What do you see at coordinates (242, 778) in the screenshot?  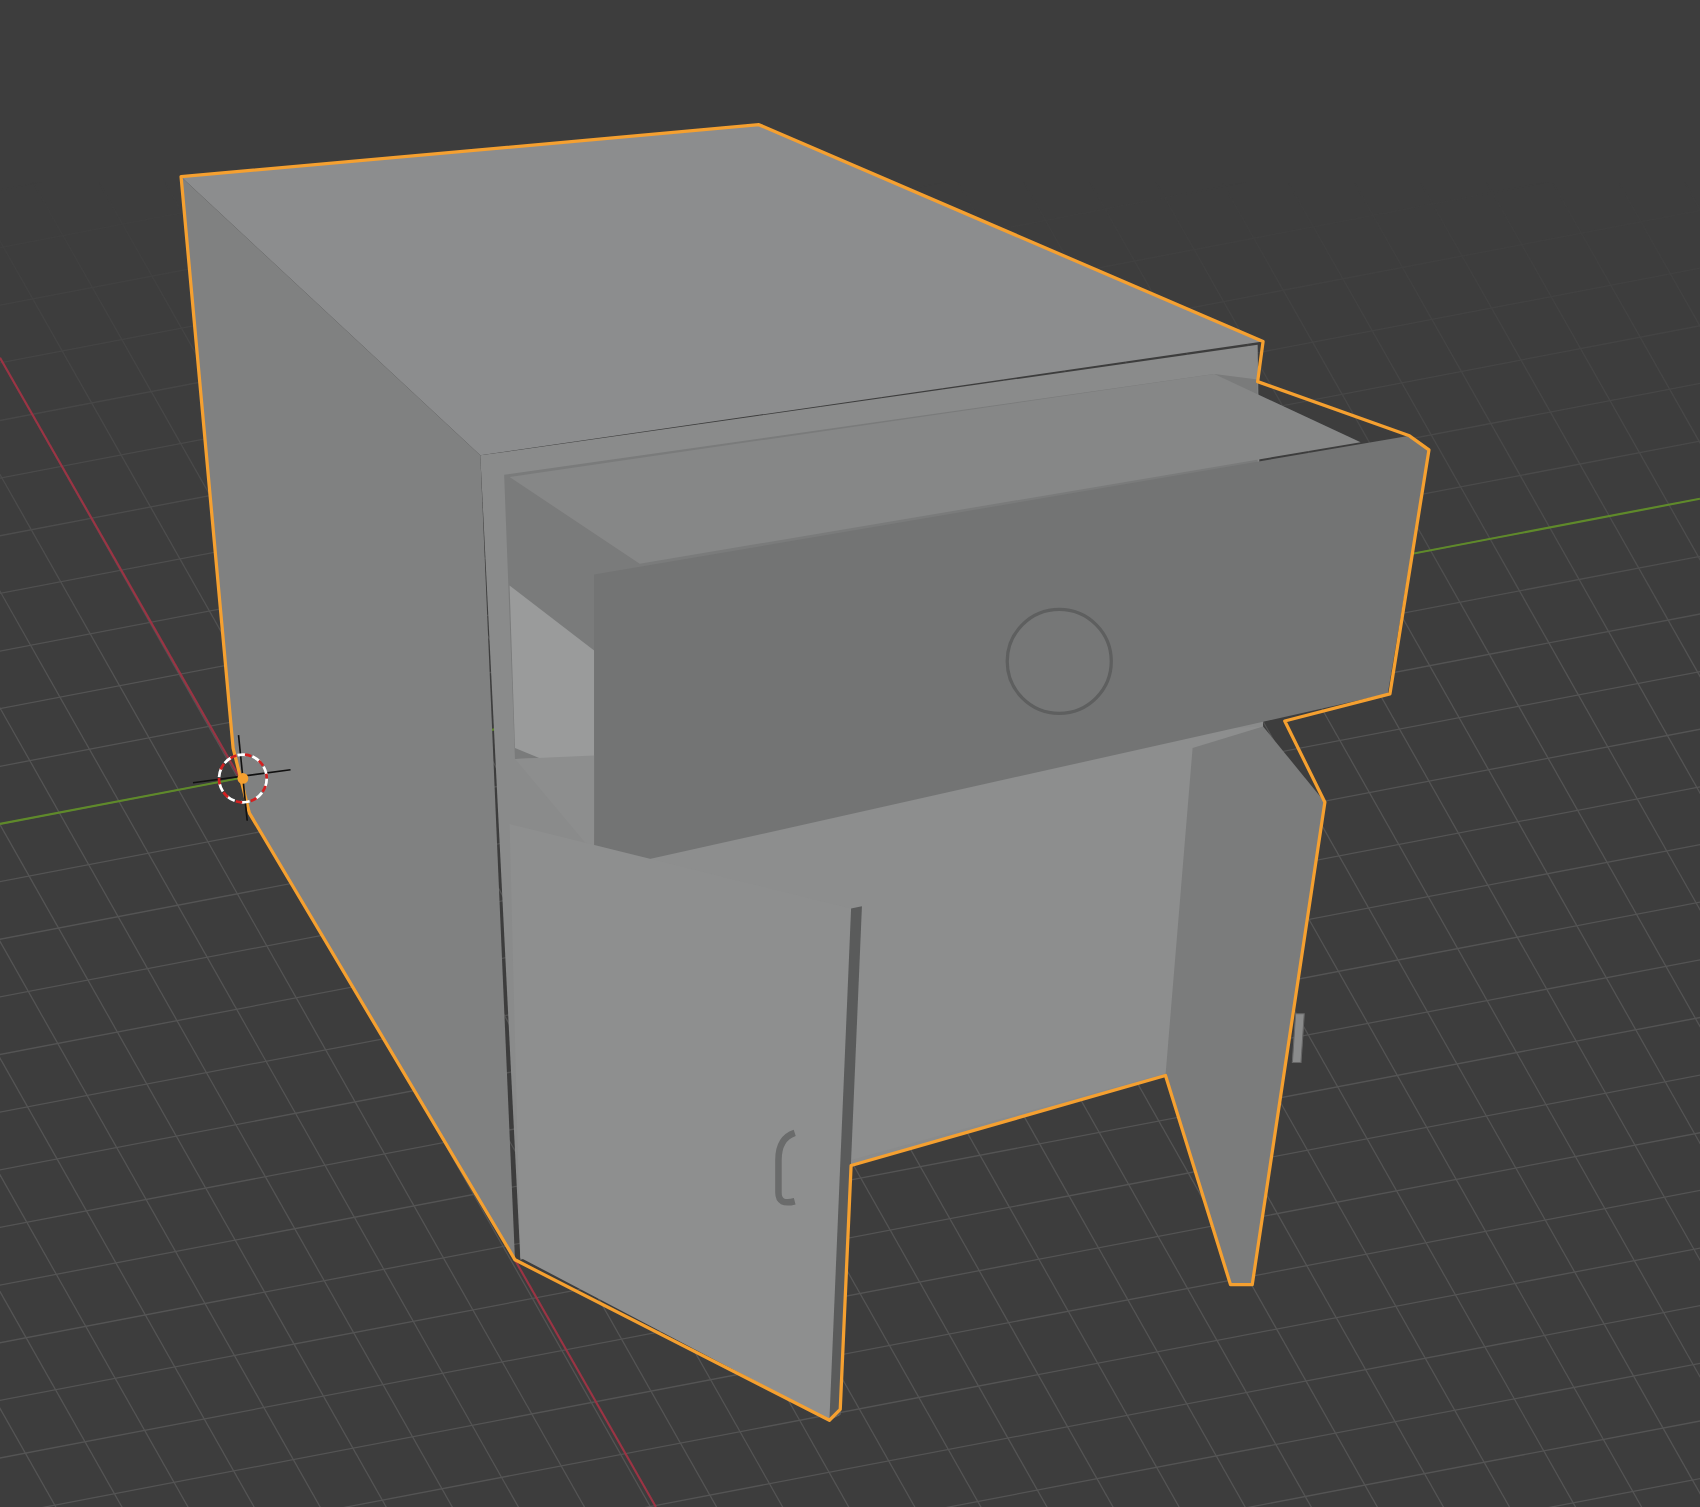 I see `crosshair-cursor-icon` at bounding box center [242, 778].